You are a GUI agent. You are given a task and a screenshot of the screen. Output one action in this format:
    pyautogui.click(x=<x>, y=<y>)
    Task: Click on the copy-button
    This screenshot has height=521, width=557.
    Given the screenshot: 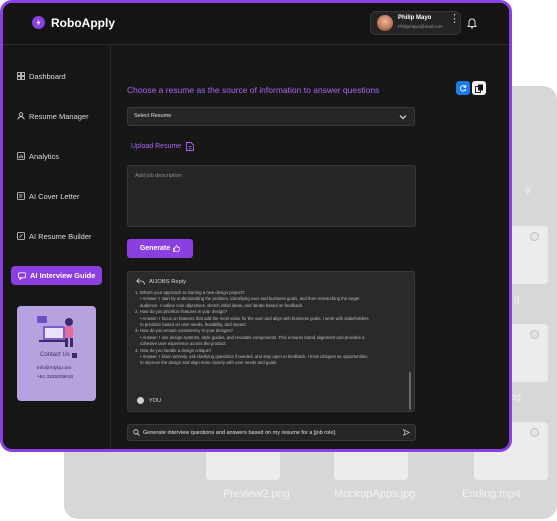 What is the action you would take?
    pyautogui.click(x=479, y=88)
    